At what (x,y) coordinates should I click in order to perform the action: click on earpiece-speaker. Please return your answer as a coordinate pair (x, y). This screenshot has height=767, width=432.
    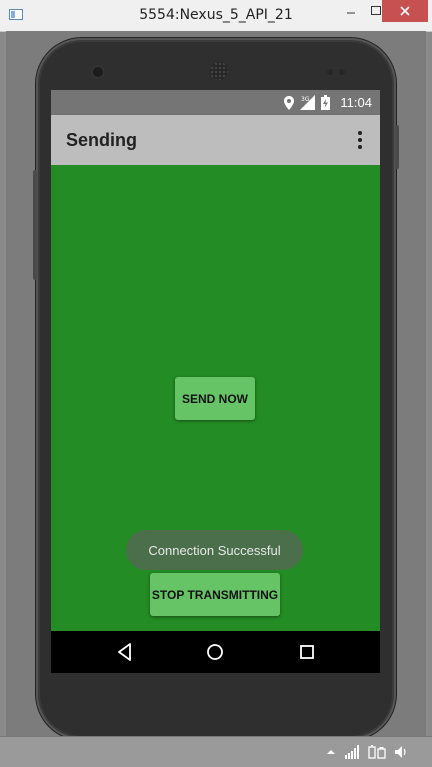
    Looking at the image, I should click on (219, 71).